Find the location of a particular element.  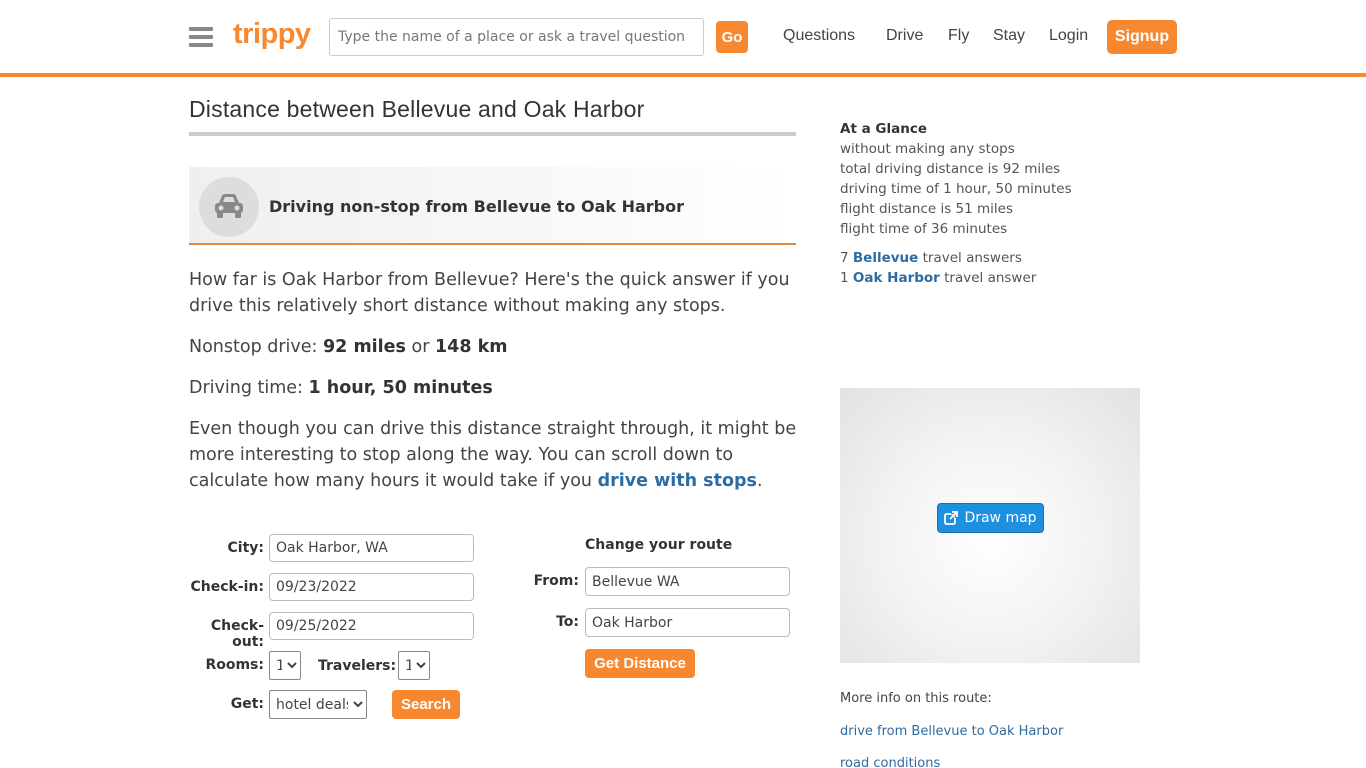

nav-questions: Questions is located at coordinates (819, 36).